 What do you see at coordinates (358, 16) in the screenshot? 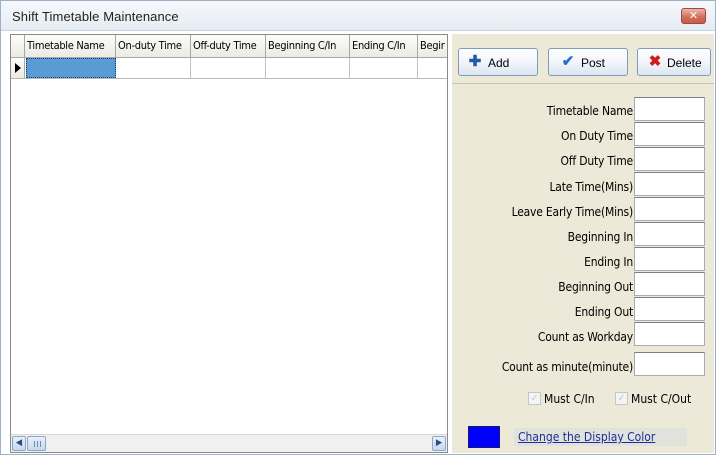
I see `title-bar: Shift Timetable Maintenance ✕` at bounding box center [358, 16].